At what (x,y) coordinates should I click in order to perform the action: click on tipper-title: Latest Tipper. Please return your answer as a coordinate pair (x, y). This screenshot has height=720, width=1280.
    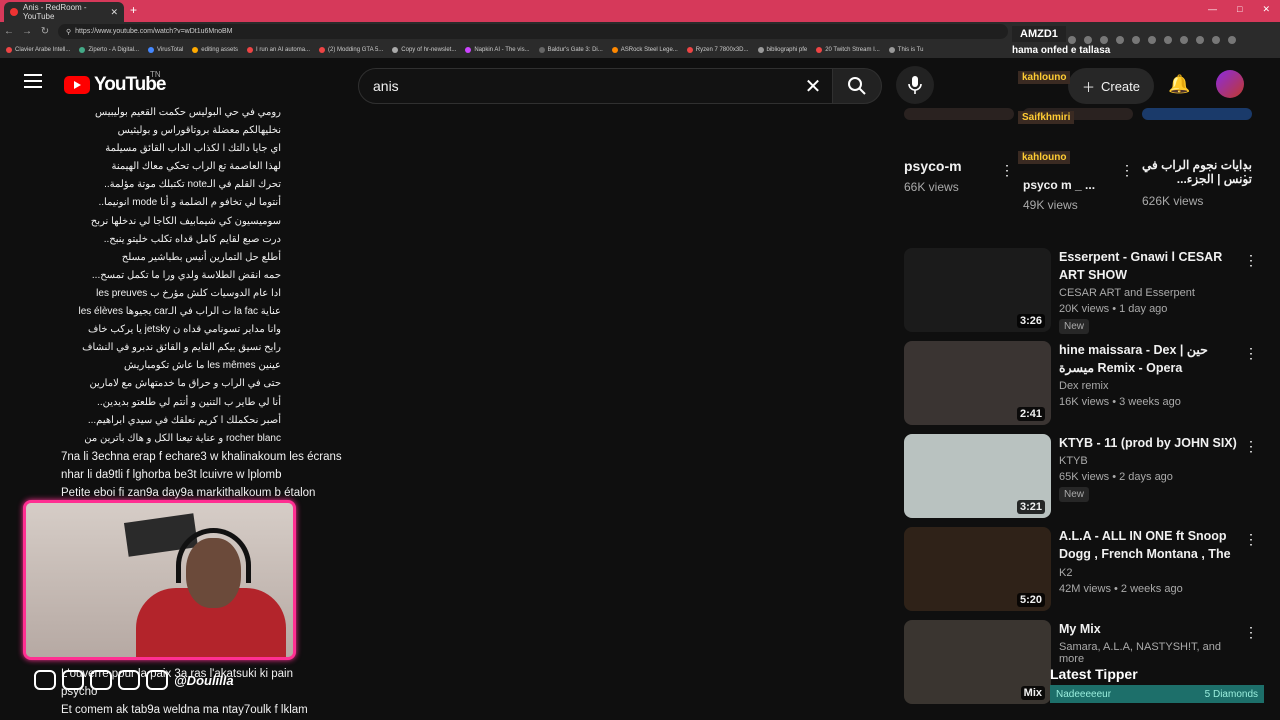
    Looking at the image, I should click on (1094, 674).